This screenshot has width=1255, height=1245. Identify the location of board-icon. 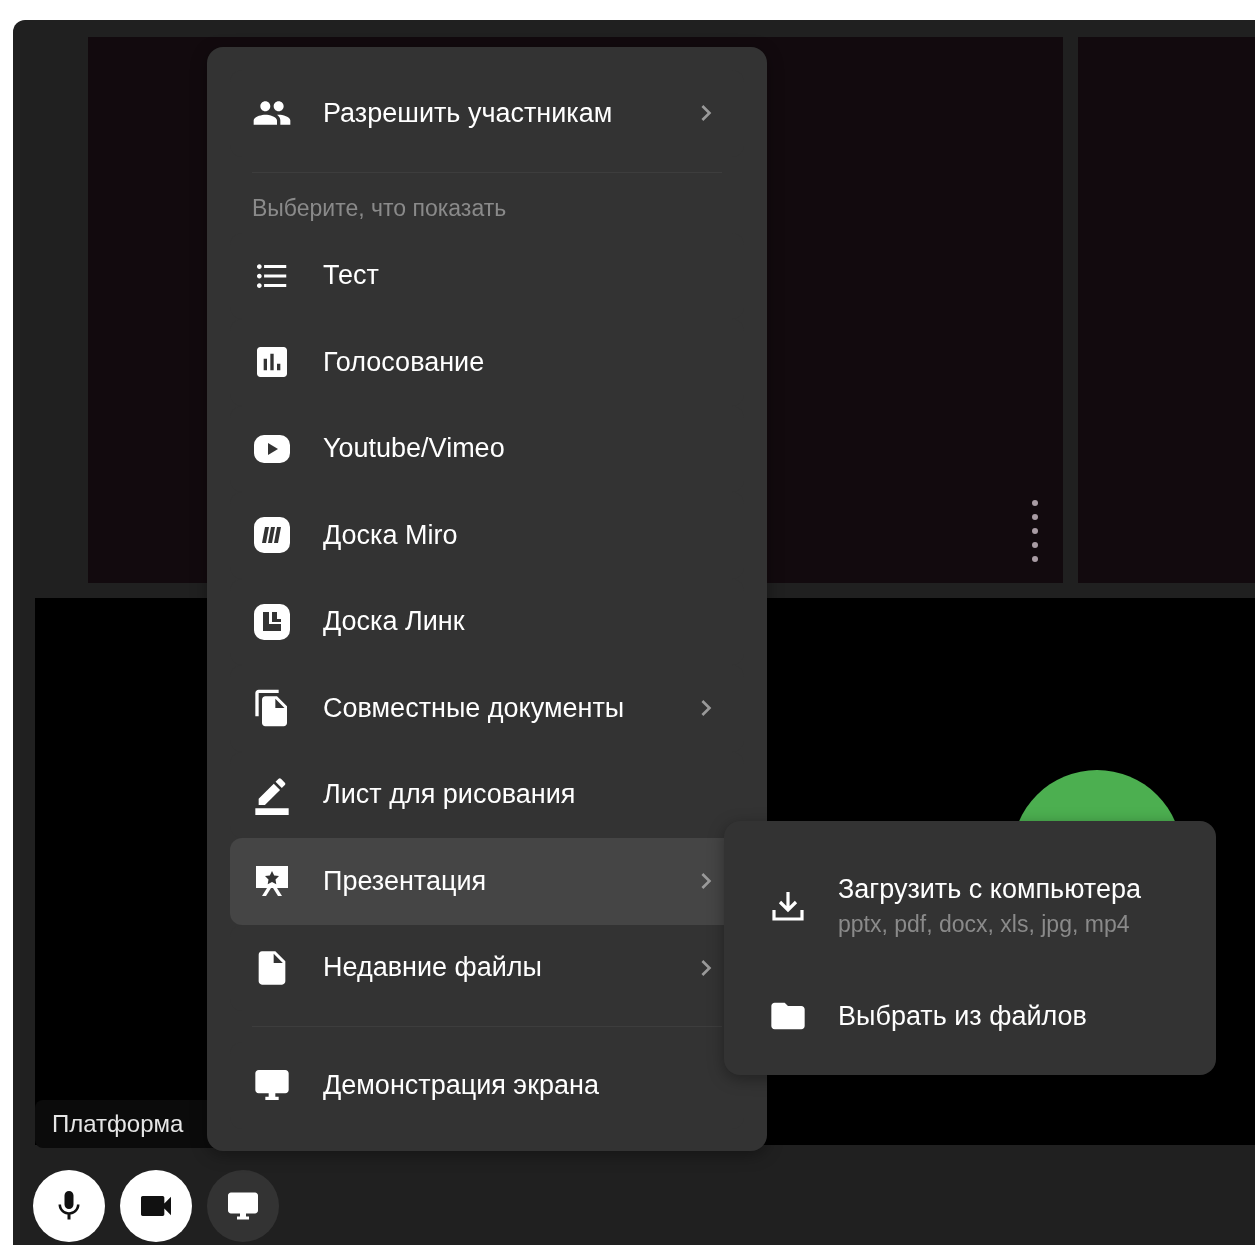
(272, 621).